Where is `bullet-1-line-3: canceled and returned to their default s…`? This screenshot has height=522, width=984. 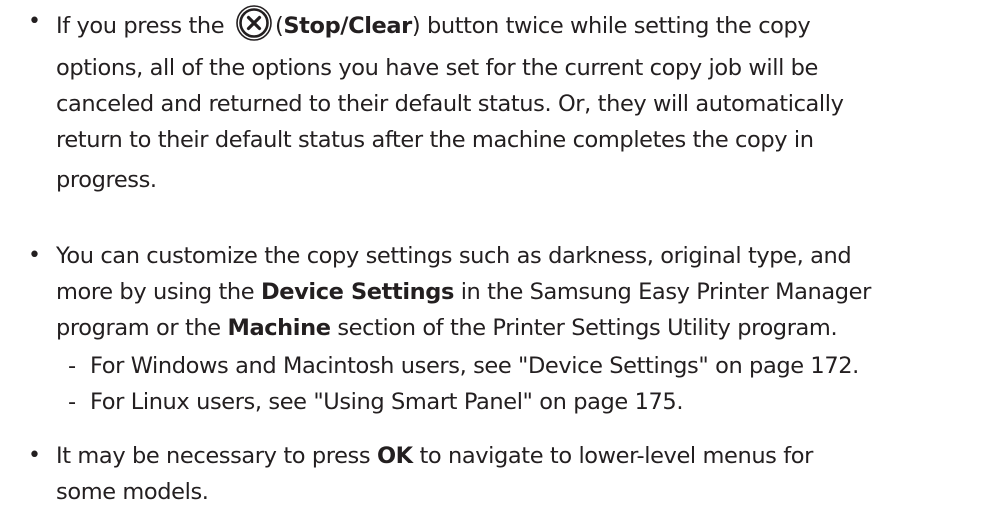
bullet-1-line-3: canceled and returned to their default s… is located at coordinates (450, 104).